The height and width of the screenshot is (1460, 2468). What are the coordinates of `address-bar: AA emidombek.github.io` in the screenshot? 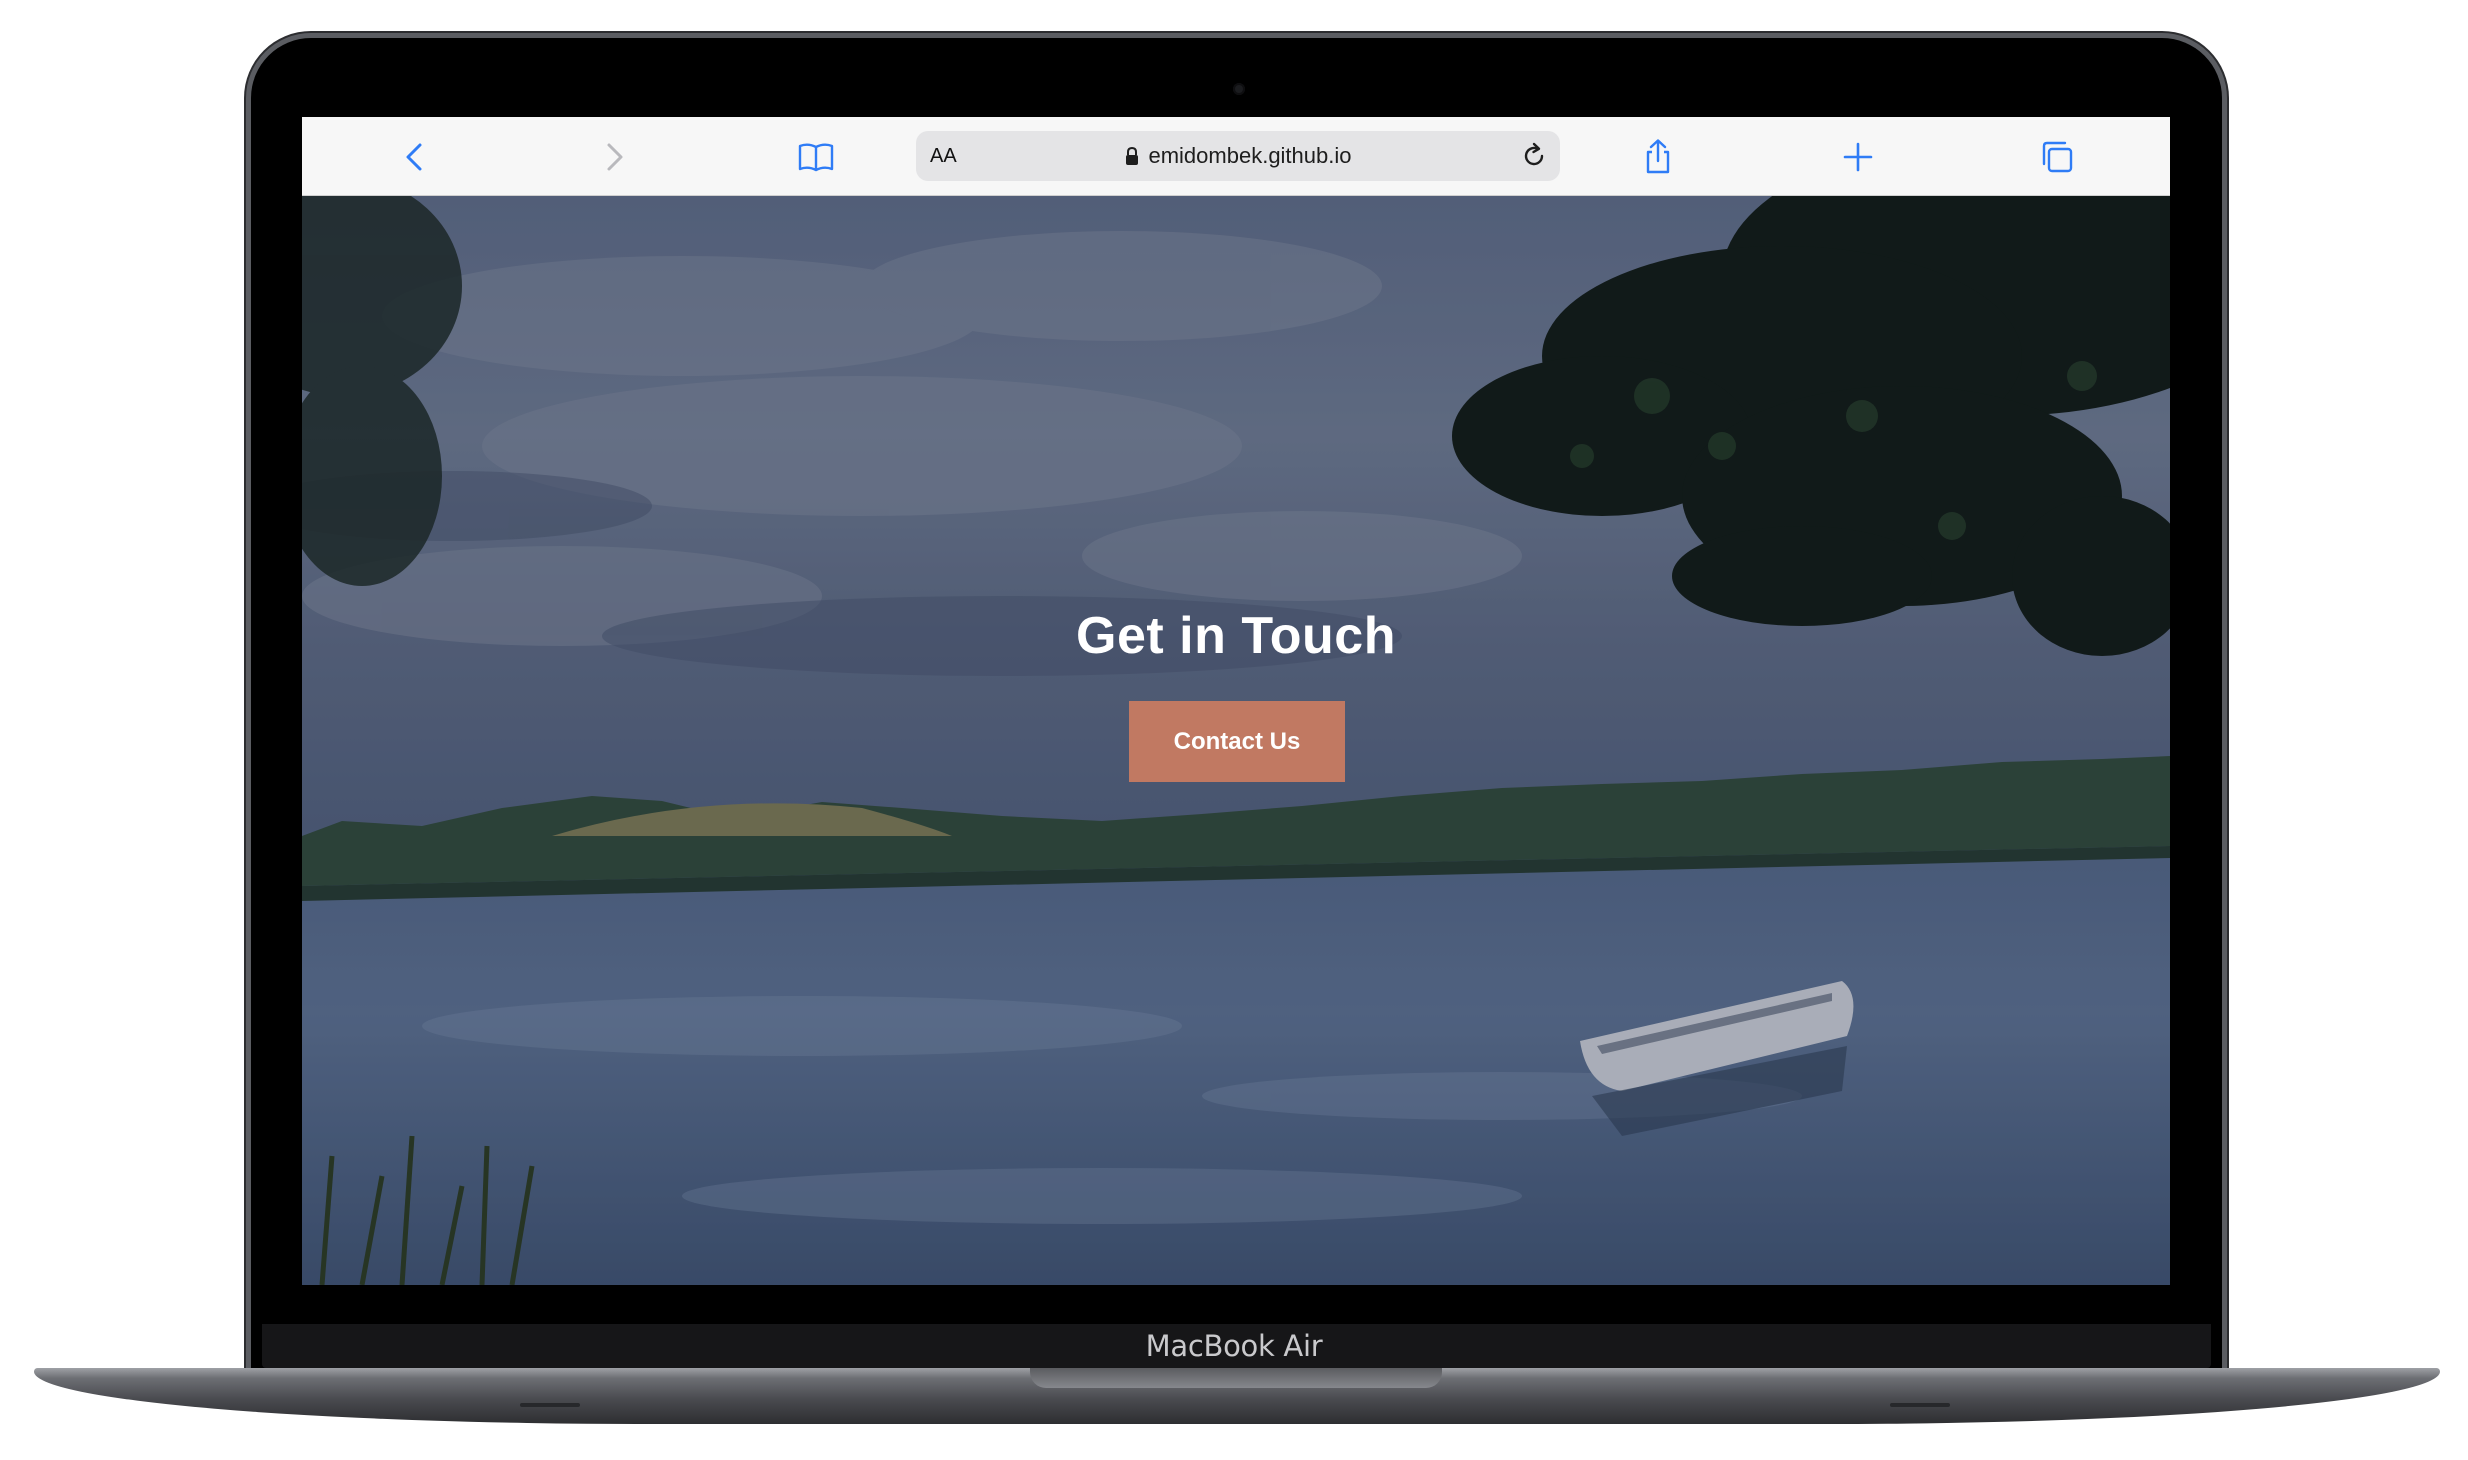 It's located at (1238, 156).